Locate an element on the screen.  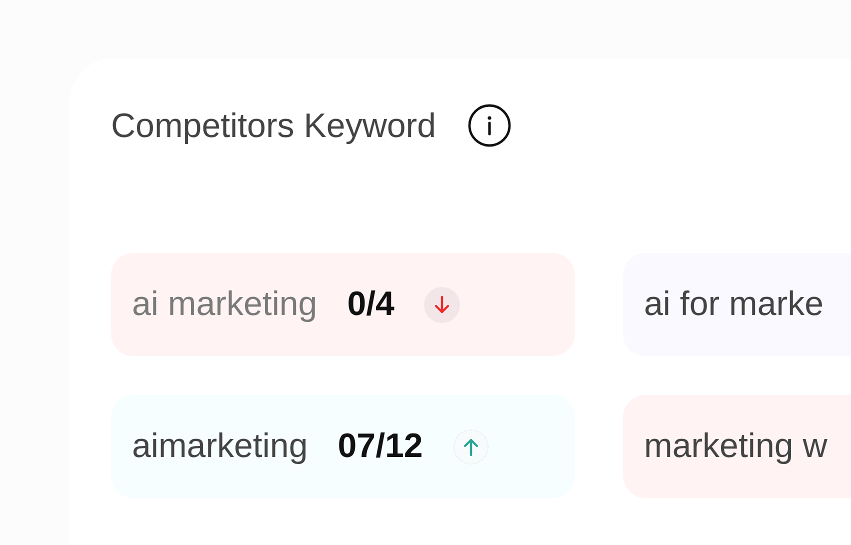
keyword-chip: ai for marke is located at coordinates (737, 304).